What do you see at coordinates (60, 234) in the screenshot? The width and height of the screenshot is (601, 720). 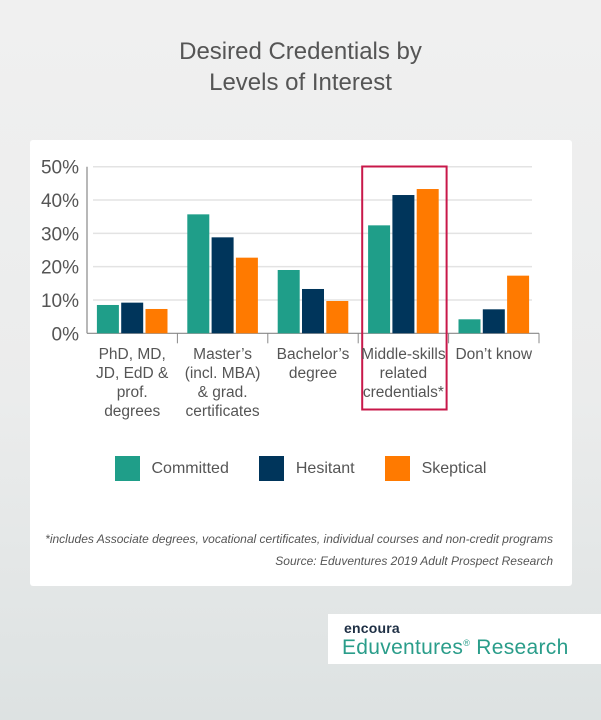 I see `y-tick-label: 30%` at bounding box center [60, 234].